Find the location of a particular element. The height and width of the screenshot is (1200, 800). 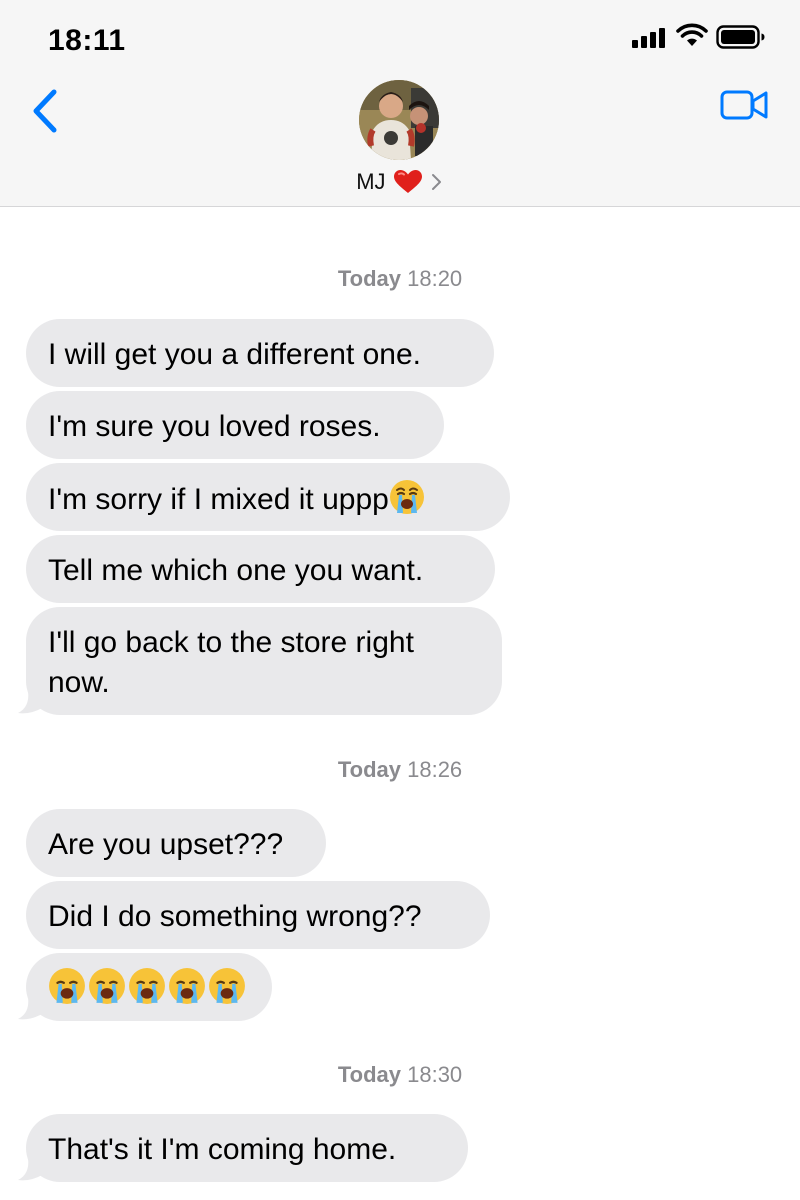

message-bubble: That's it I'm coming home. is located at coordinates (243, 1148).